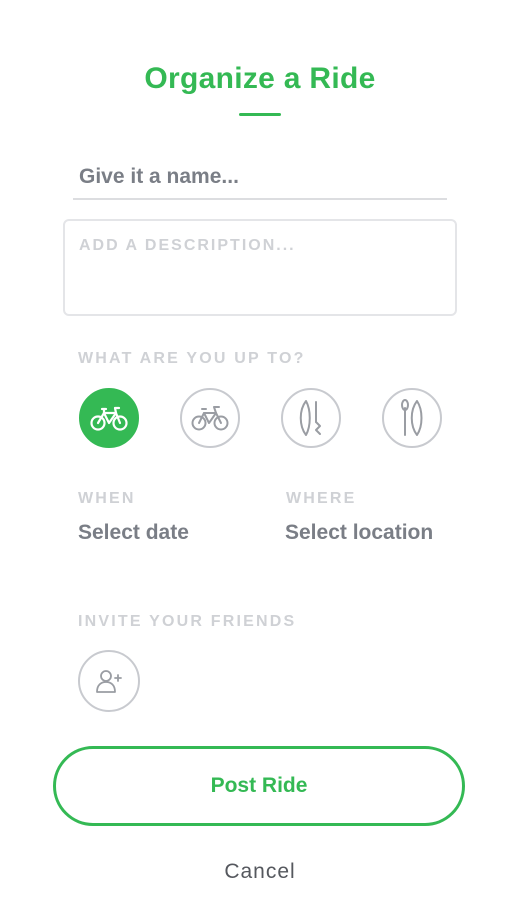 The image size is (520, 922). I want to click on activity-surf, so click(311, 418).